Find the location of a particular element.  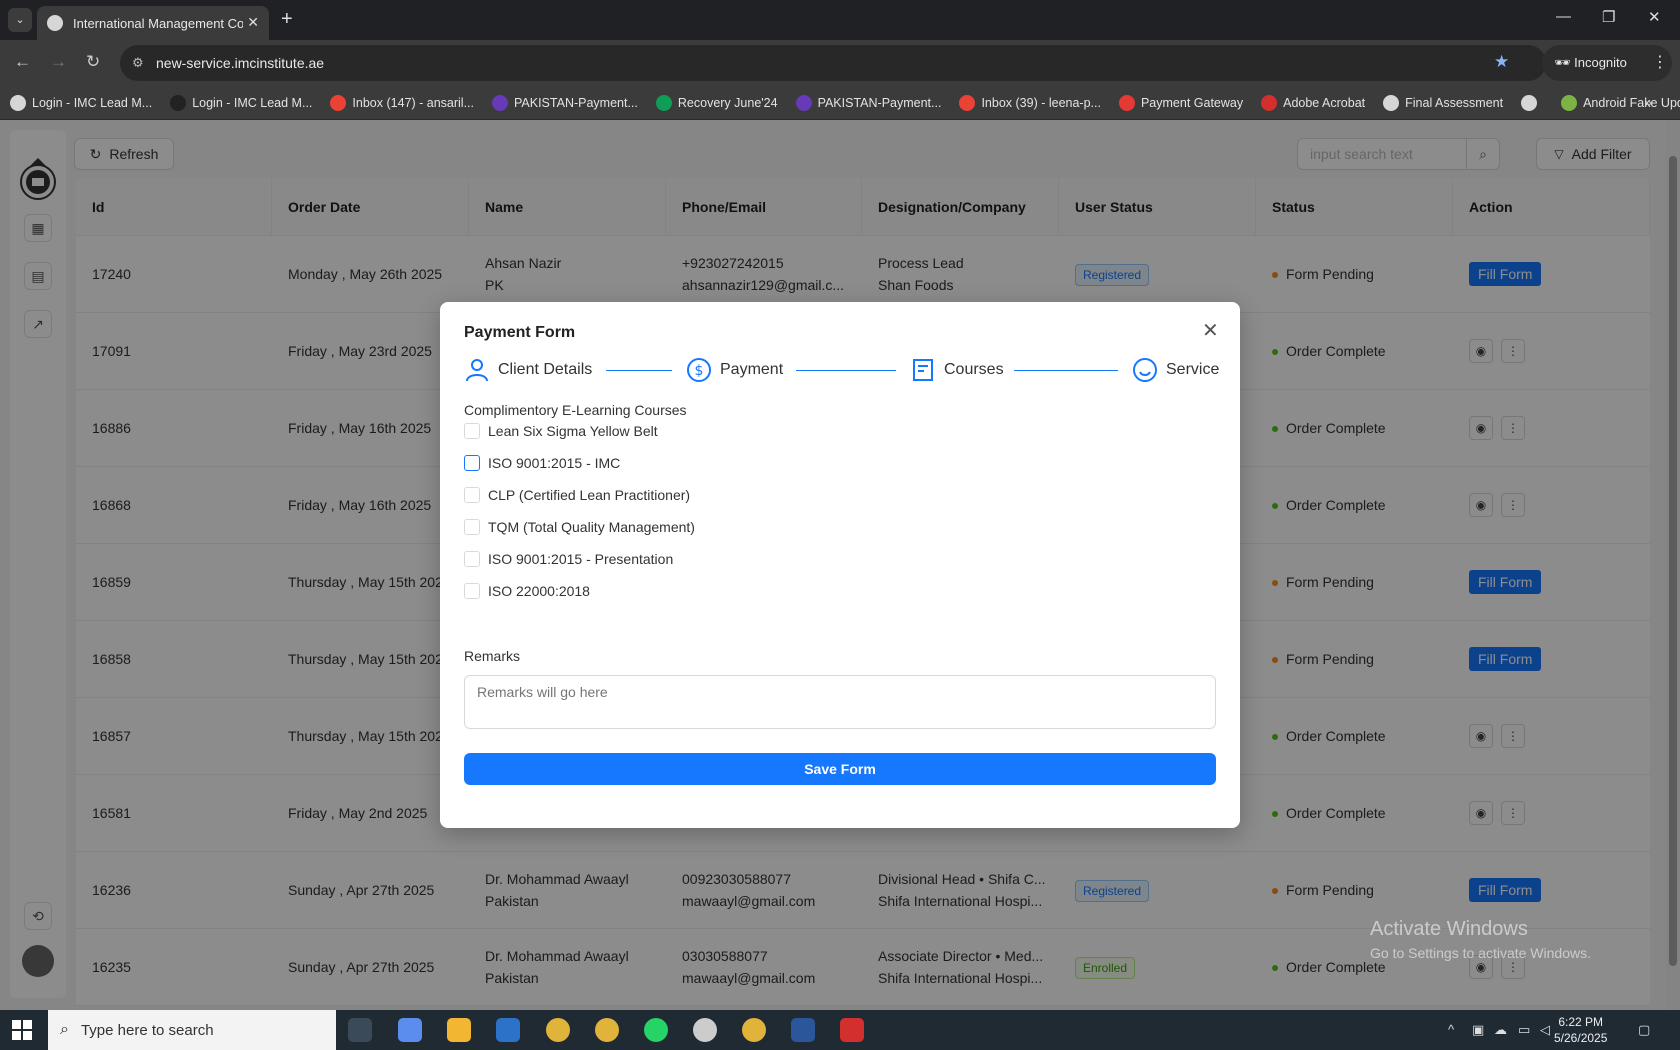

url-field: ⚙ new-service.imcinstitute.ae is located at coordinates (833, 63).